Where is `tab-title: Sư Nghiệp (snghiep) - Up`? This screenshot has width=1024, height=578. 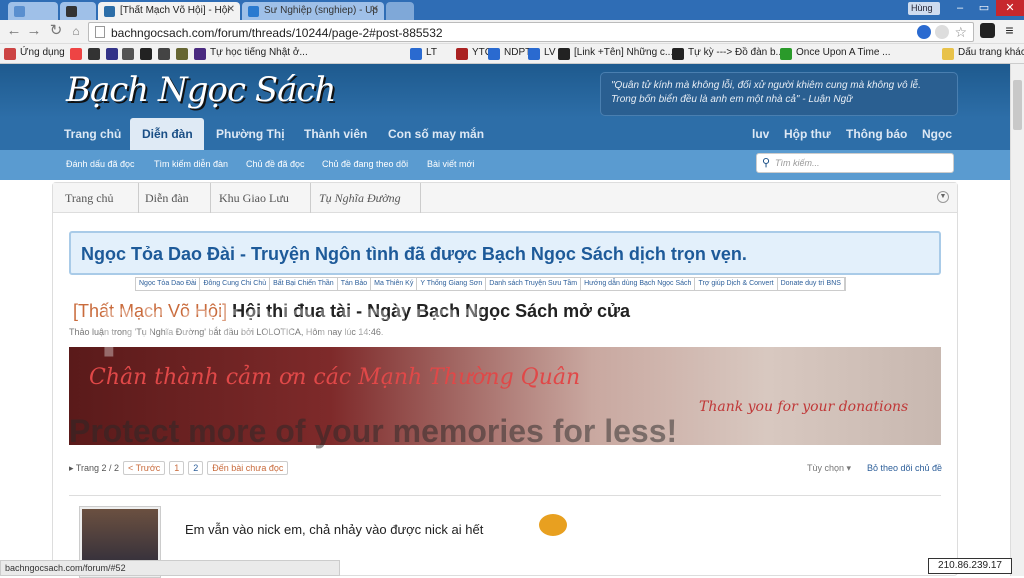
tab-title: Sư Nghiệp (snghiep) - Up is located at coordinates (321, 10).